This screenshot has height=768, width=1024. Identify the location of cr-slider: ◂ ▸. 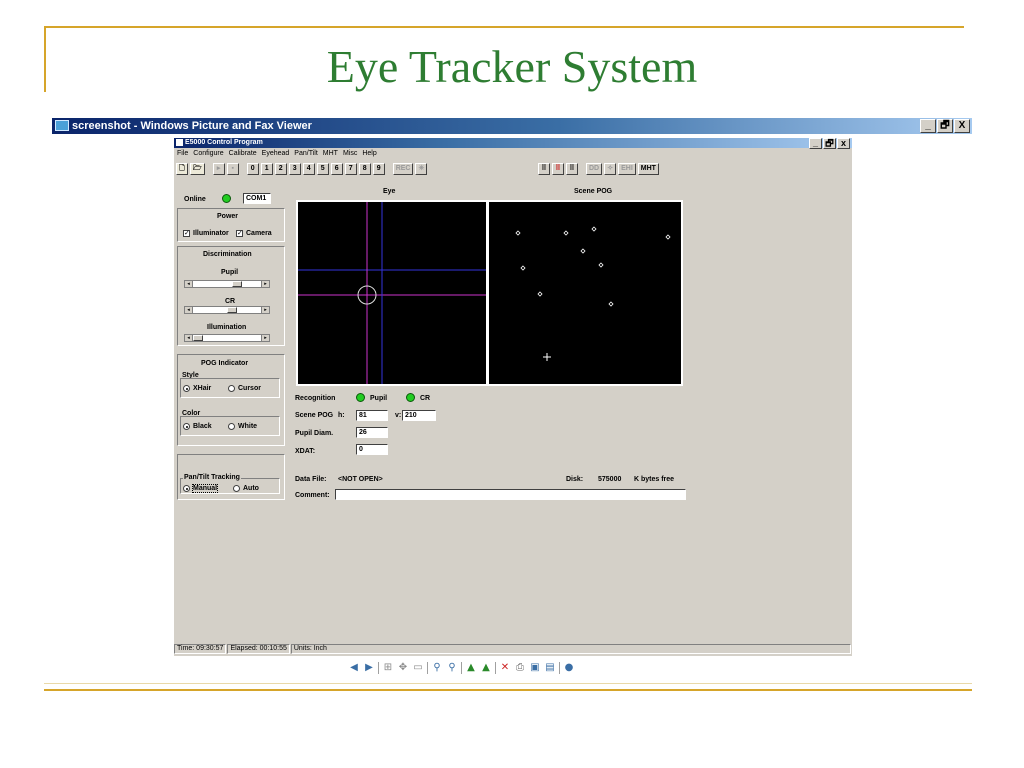
(227, 310).